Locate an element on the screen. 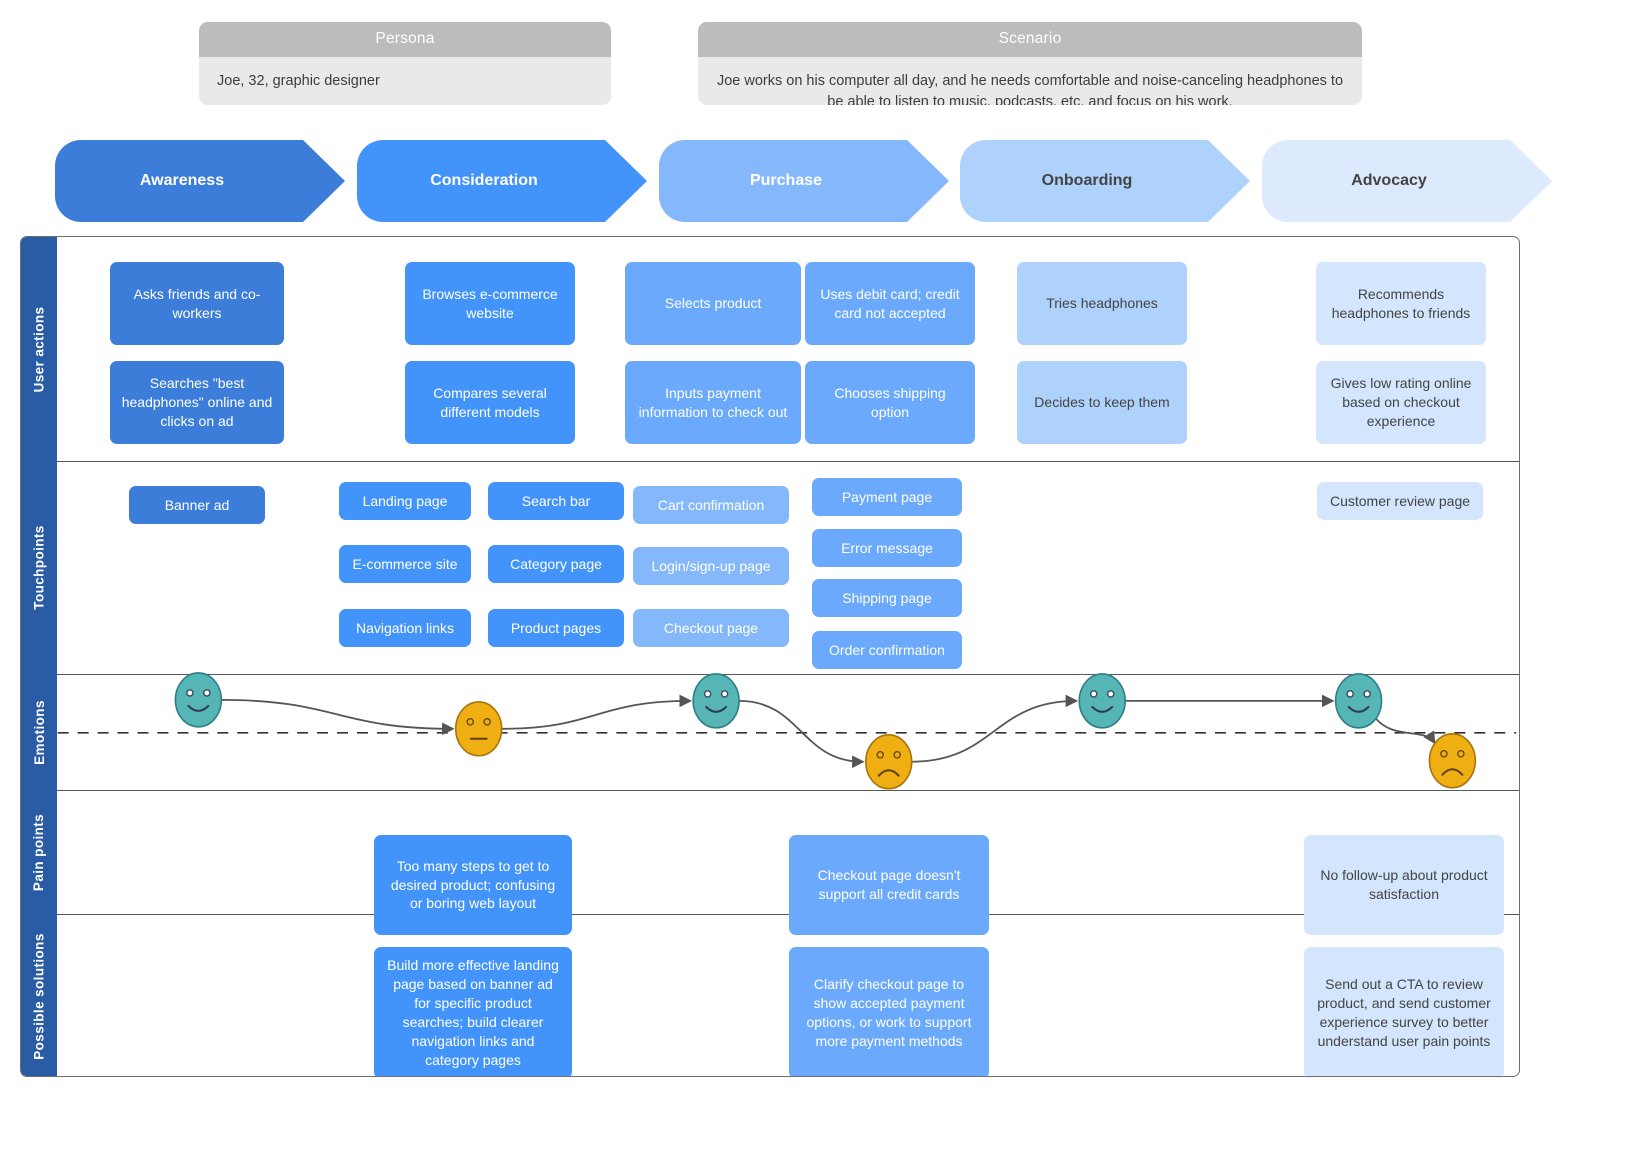 Image resolution: width=1641 pixels, height=1151 pixels. phase-awareness: Awareness is located at coordinates (200, 181).